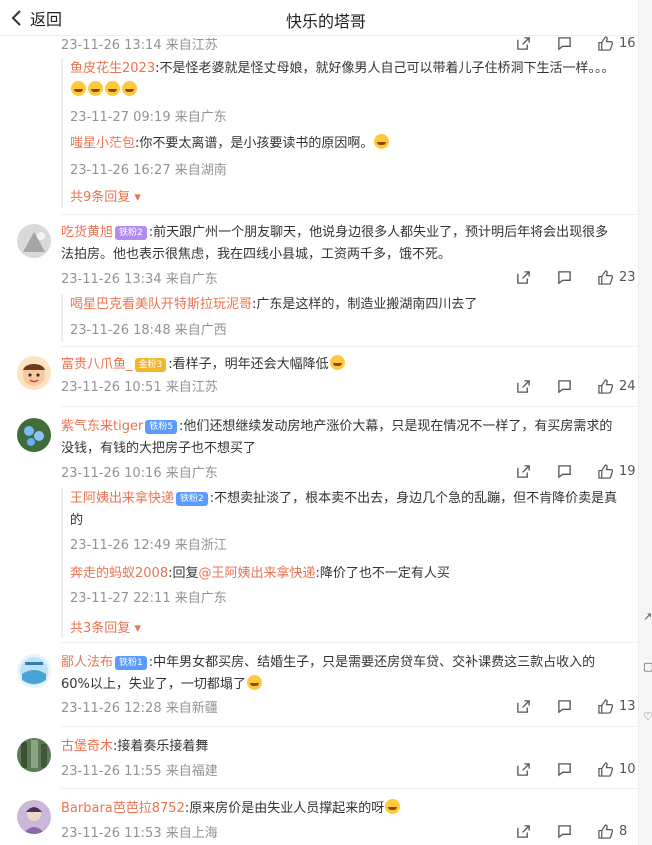  Describe the element at coordinates (87, 232) in the screenshot. I see `comment-user: 吃货黄旭` at that location.